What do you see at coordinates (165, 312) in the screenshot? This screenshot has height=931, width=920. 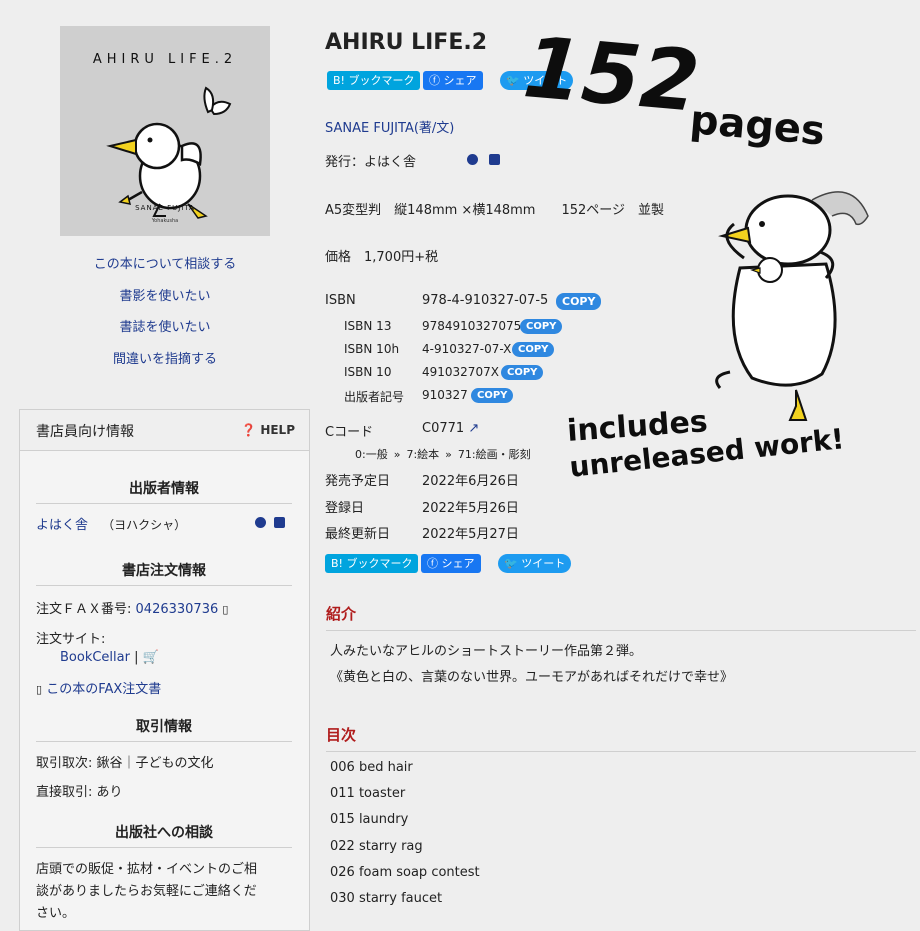 I see `left-links: この本について相談する 書影を使いたい 書誌を使いたい 間違いを指摘する` at bounding box center [165, 312].